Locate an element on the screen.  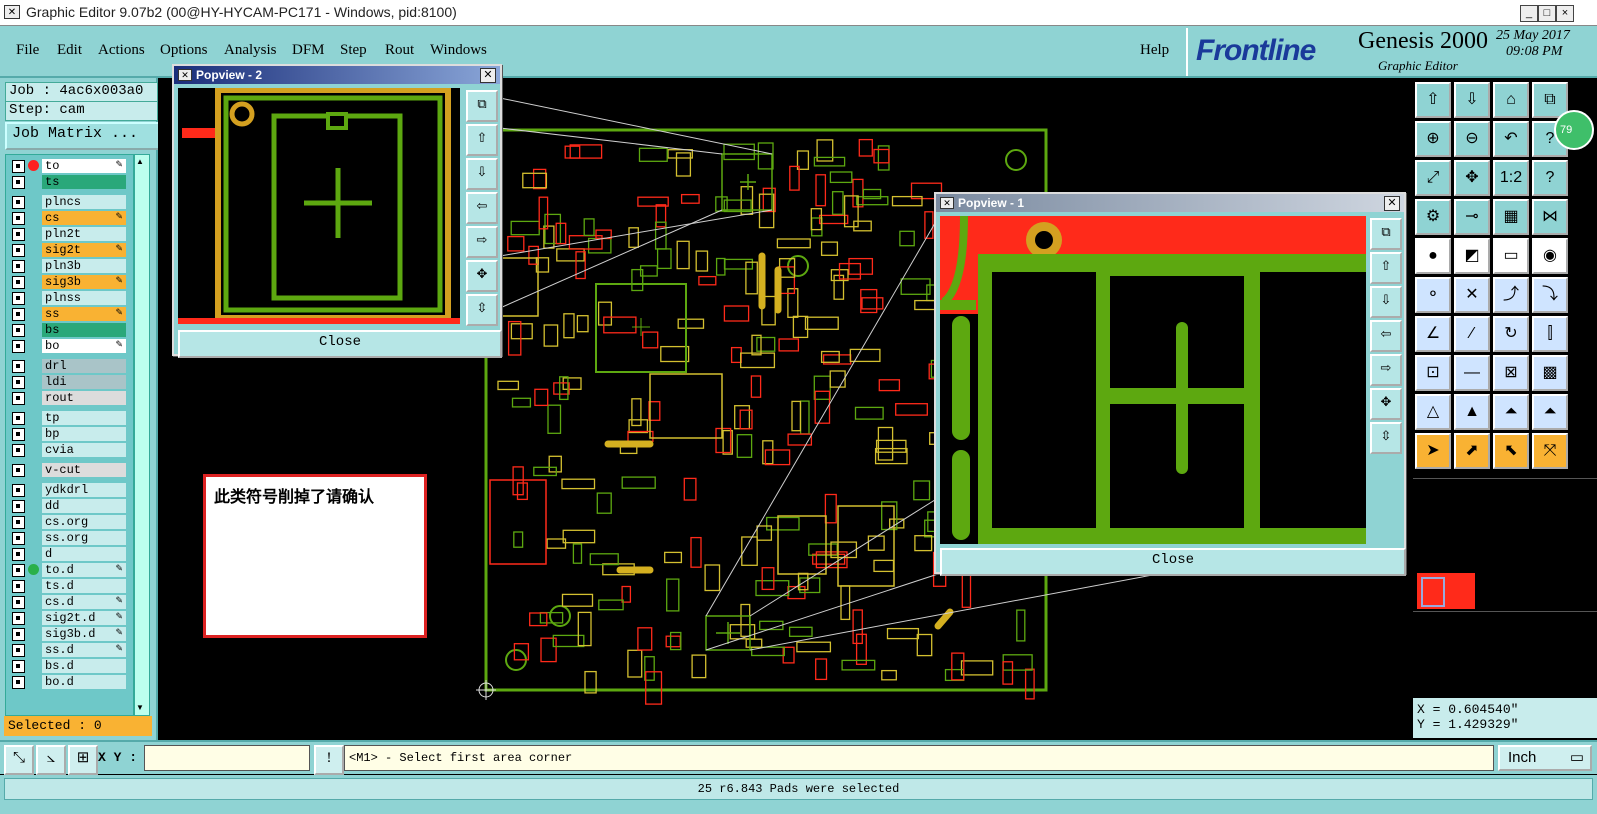
layer-row: bs is located at coordinates (68, 330).